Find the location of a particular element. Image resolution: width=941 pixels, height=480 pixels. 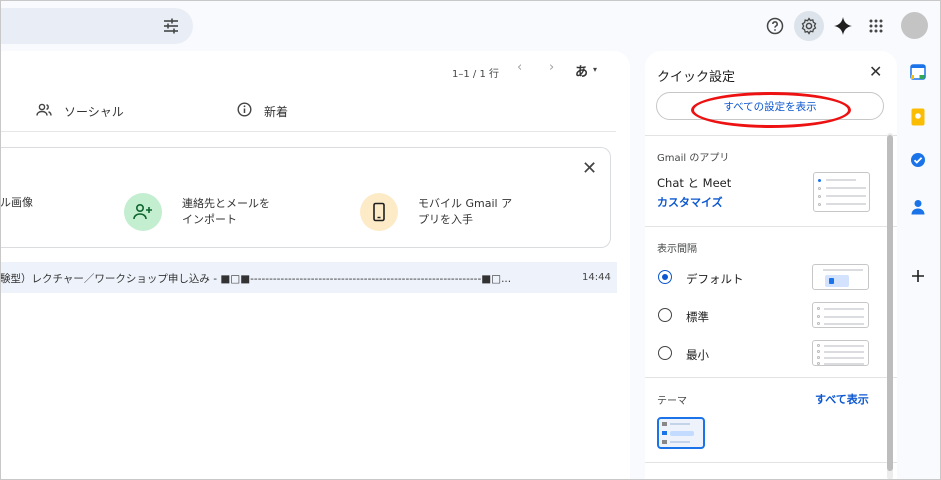

apps-section-label: Gmail のアプリ is located at coordinates (693, 158).